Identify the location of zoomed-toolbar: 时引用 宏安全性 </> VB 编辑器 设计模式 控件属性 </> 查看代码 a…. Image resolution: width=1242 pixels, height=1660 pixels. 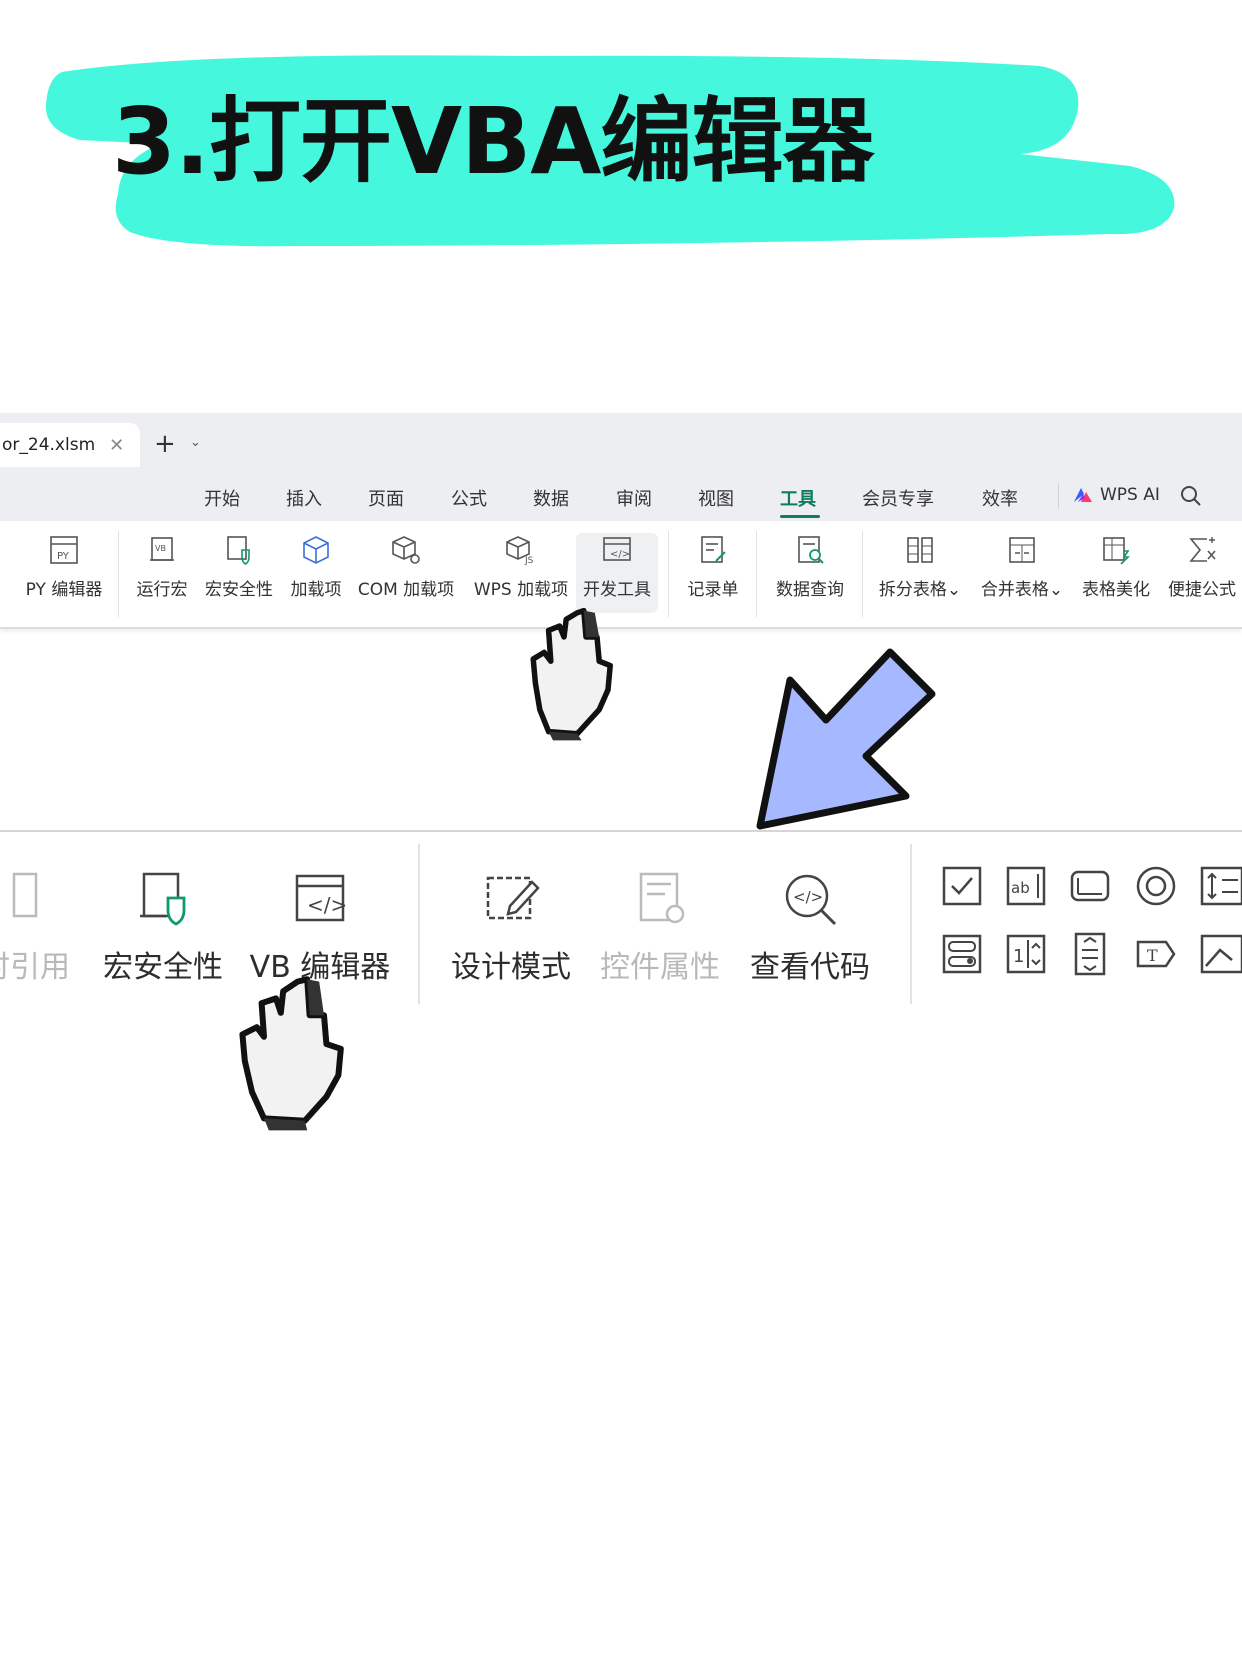
(621, 931).